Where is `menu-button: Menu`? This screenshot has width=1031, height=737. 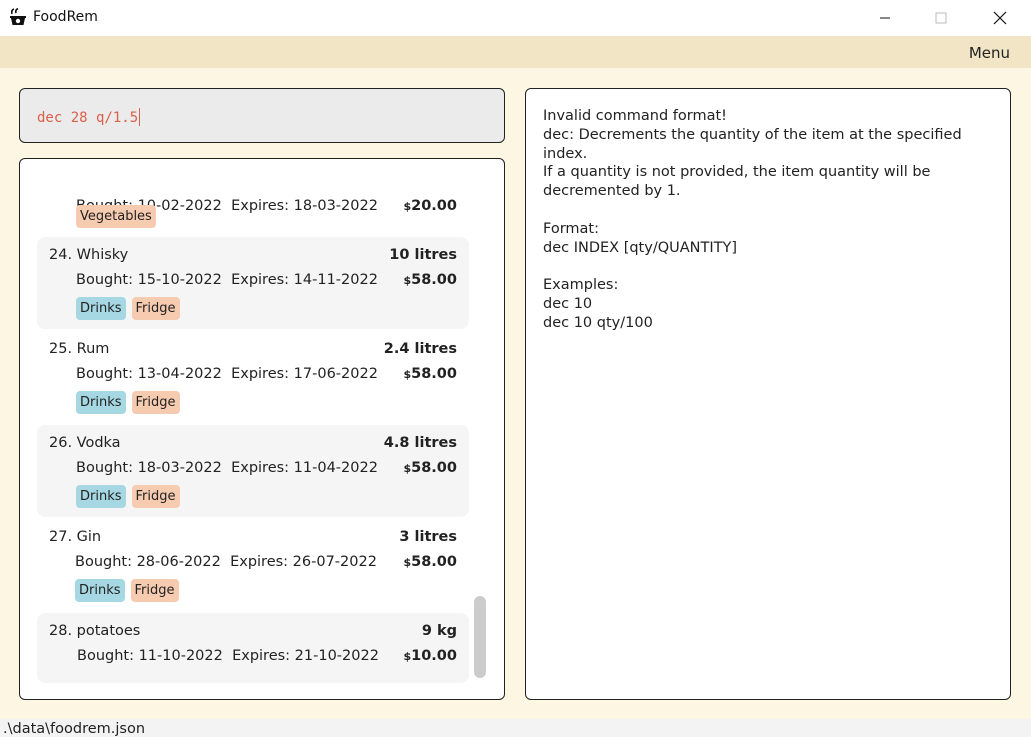
menu-button: Menu is located at coordinates (989, 53).